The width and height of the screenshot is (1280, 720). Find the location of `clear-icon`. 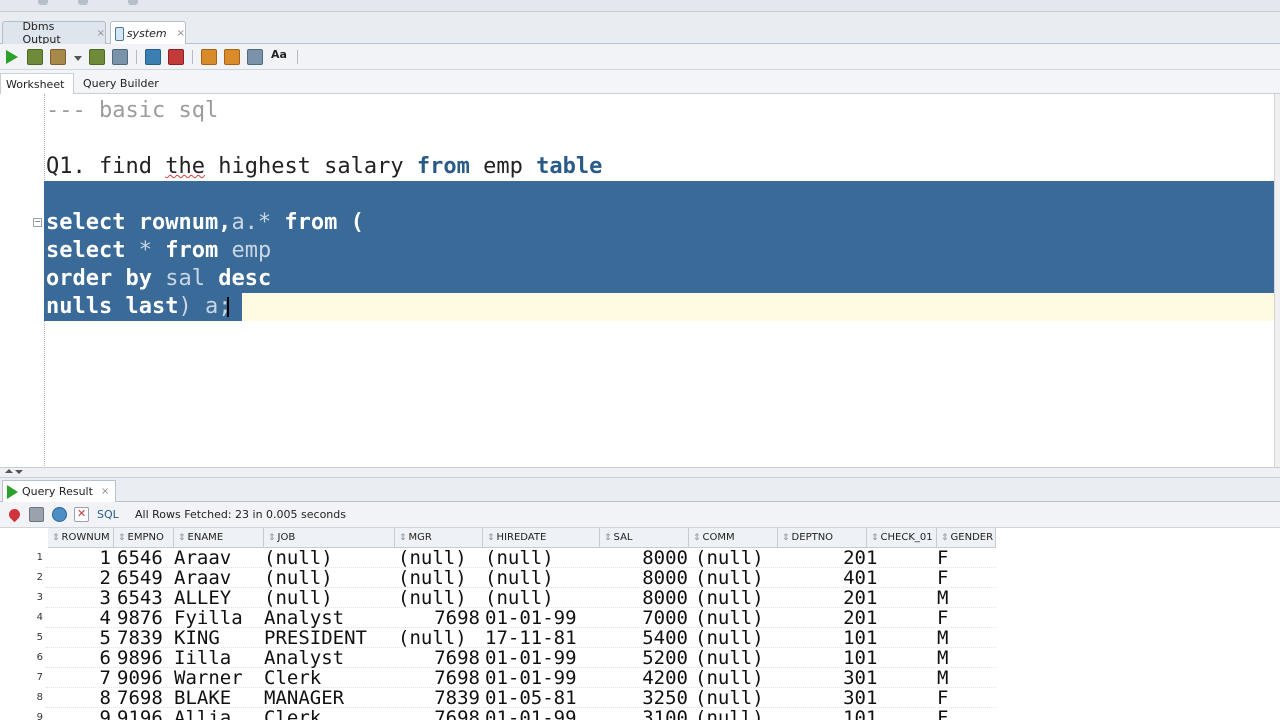

clear-icon is located at coordinates (81, 514).